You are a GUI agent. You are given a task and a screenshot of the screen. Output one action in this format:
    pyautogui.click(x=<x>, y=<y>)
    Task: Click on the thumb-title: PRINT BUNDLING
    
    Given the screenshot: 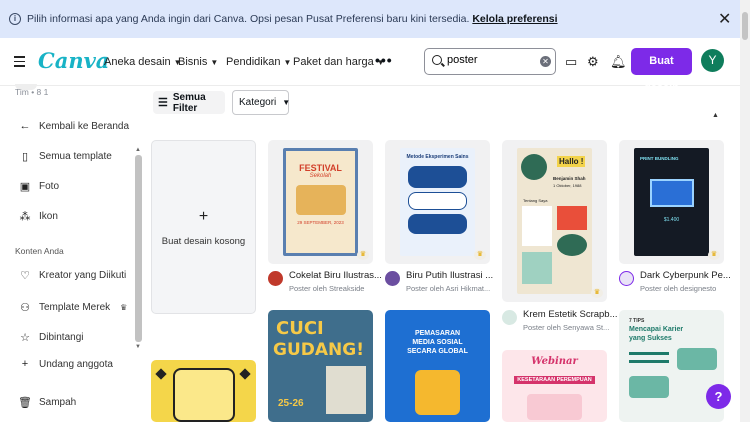 What is the action you would take?
    pyautogui.click(x=659, y=158)
    